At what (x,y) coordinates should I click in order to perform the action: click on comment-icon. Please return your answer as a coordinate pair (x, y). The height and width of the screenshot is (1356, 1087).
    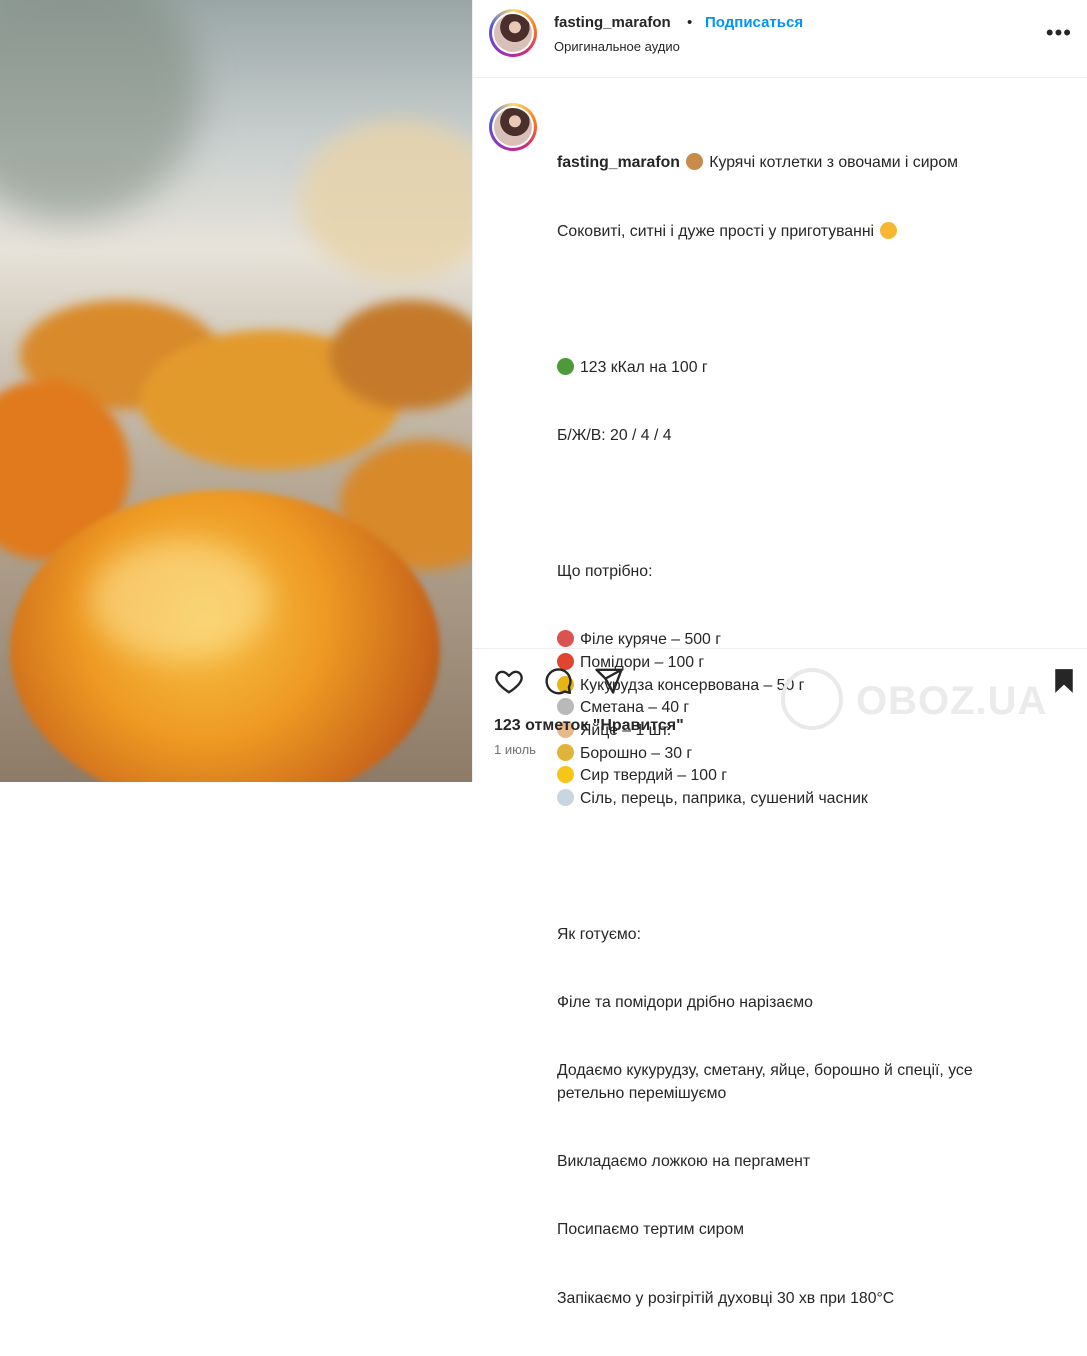
    Looking at the image, I should click on (558, 681).